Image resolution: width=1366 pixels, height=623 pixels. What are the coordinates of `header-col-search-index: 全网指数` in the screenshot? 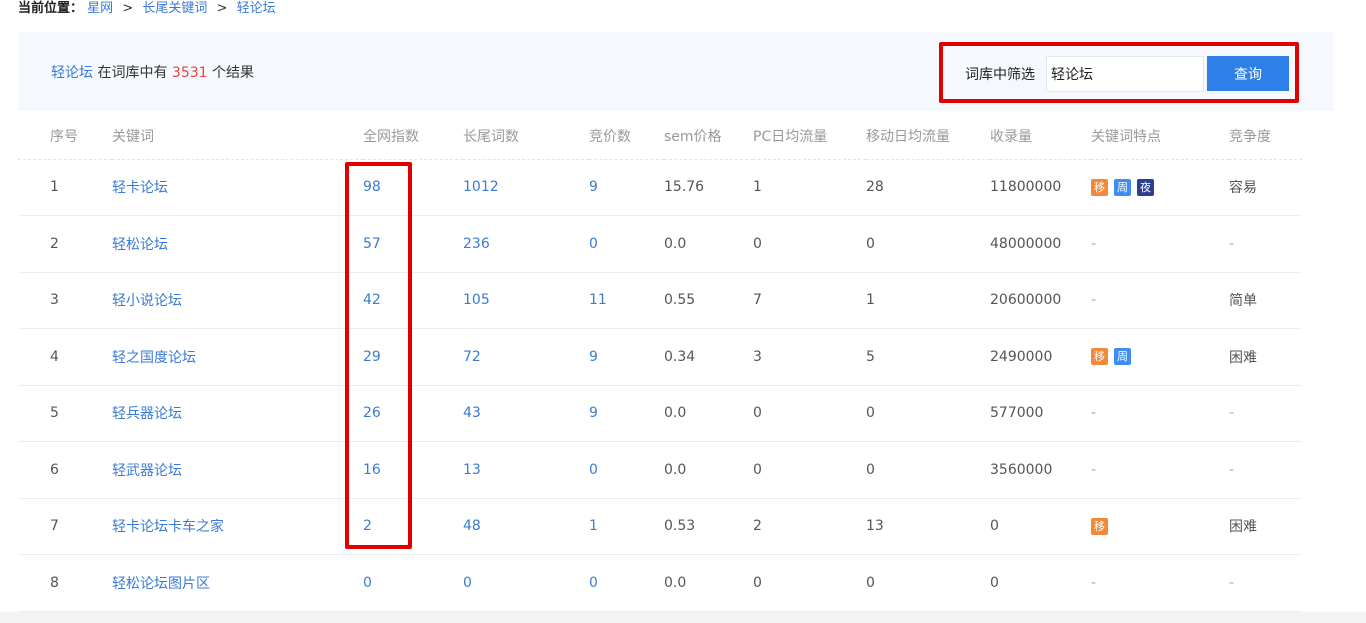 It's located at (413, 136).